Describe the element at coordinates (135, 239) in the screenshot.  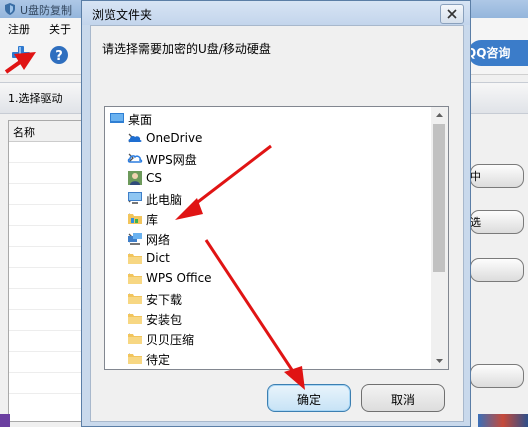
I see `network-icon` at that location.